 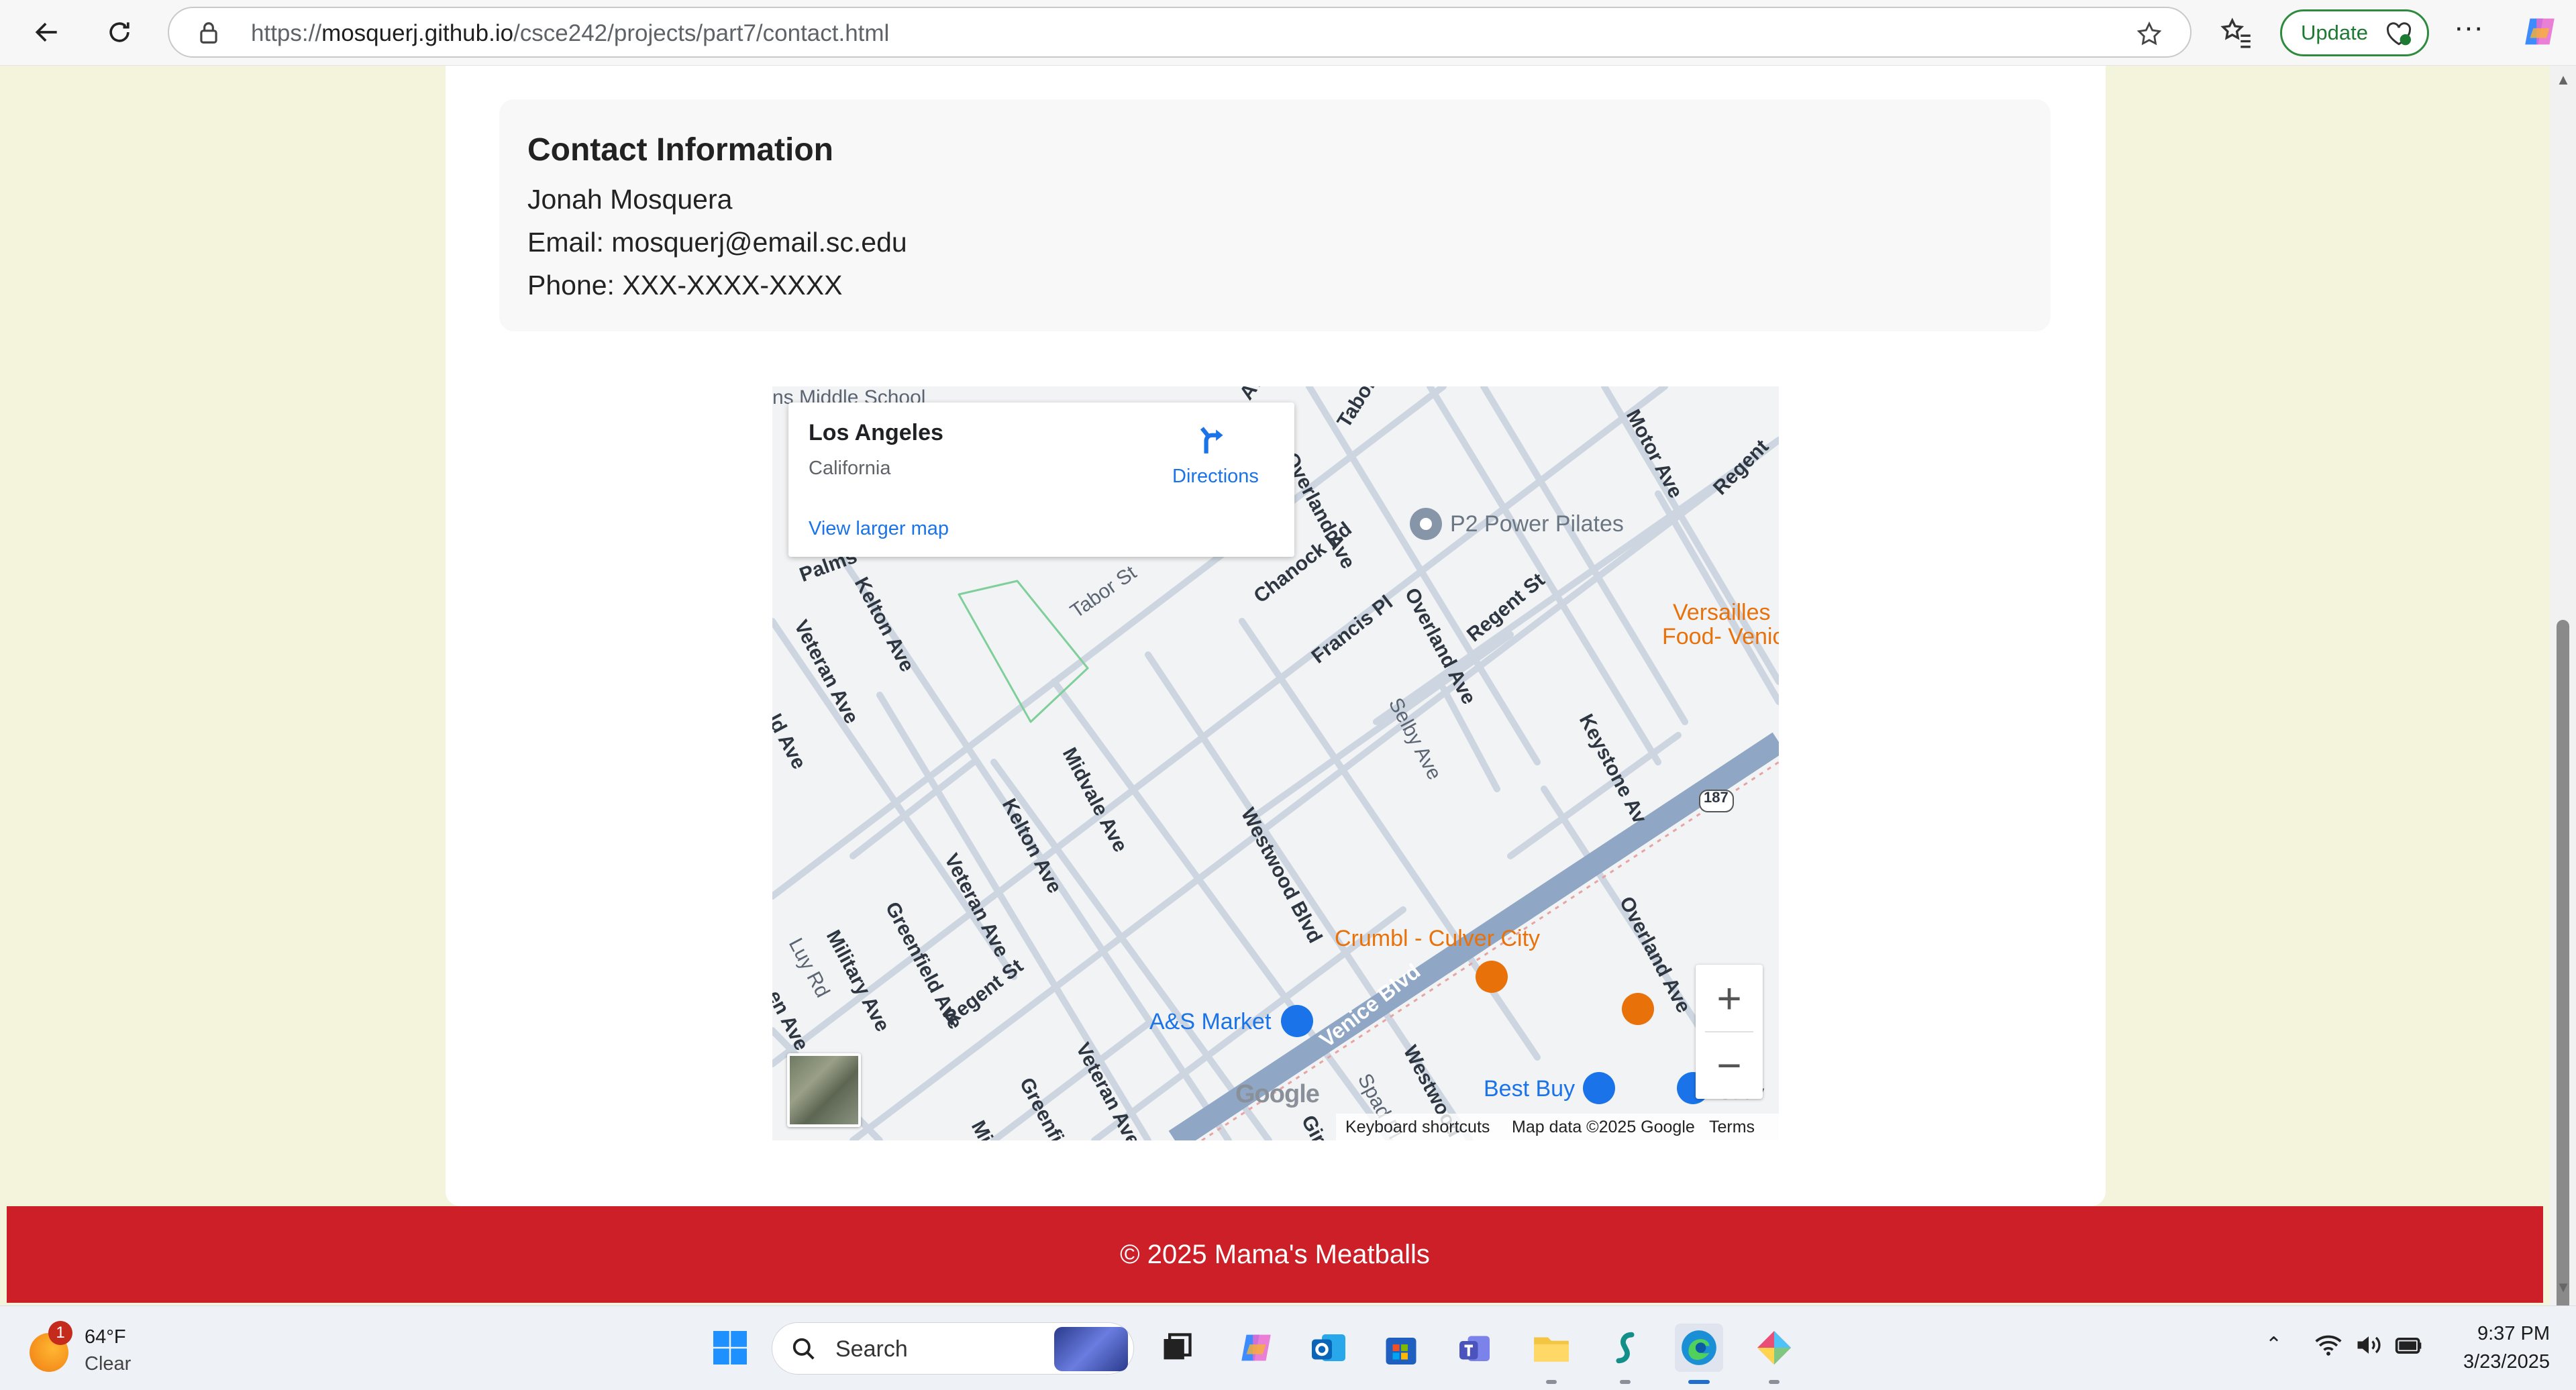 I want to click on contact-phone: Phone: XXX-XXXX-XXXX, so click(x=685, y=286).